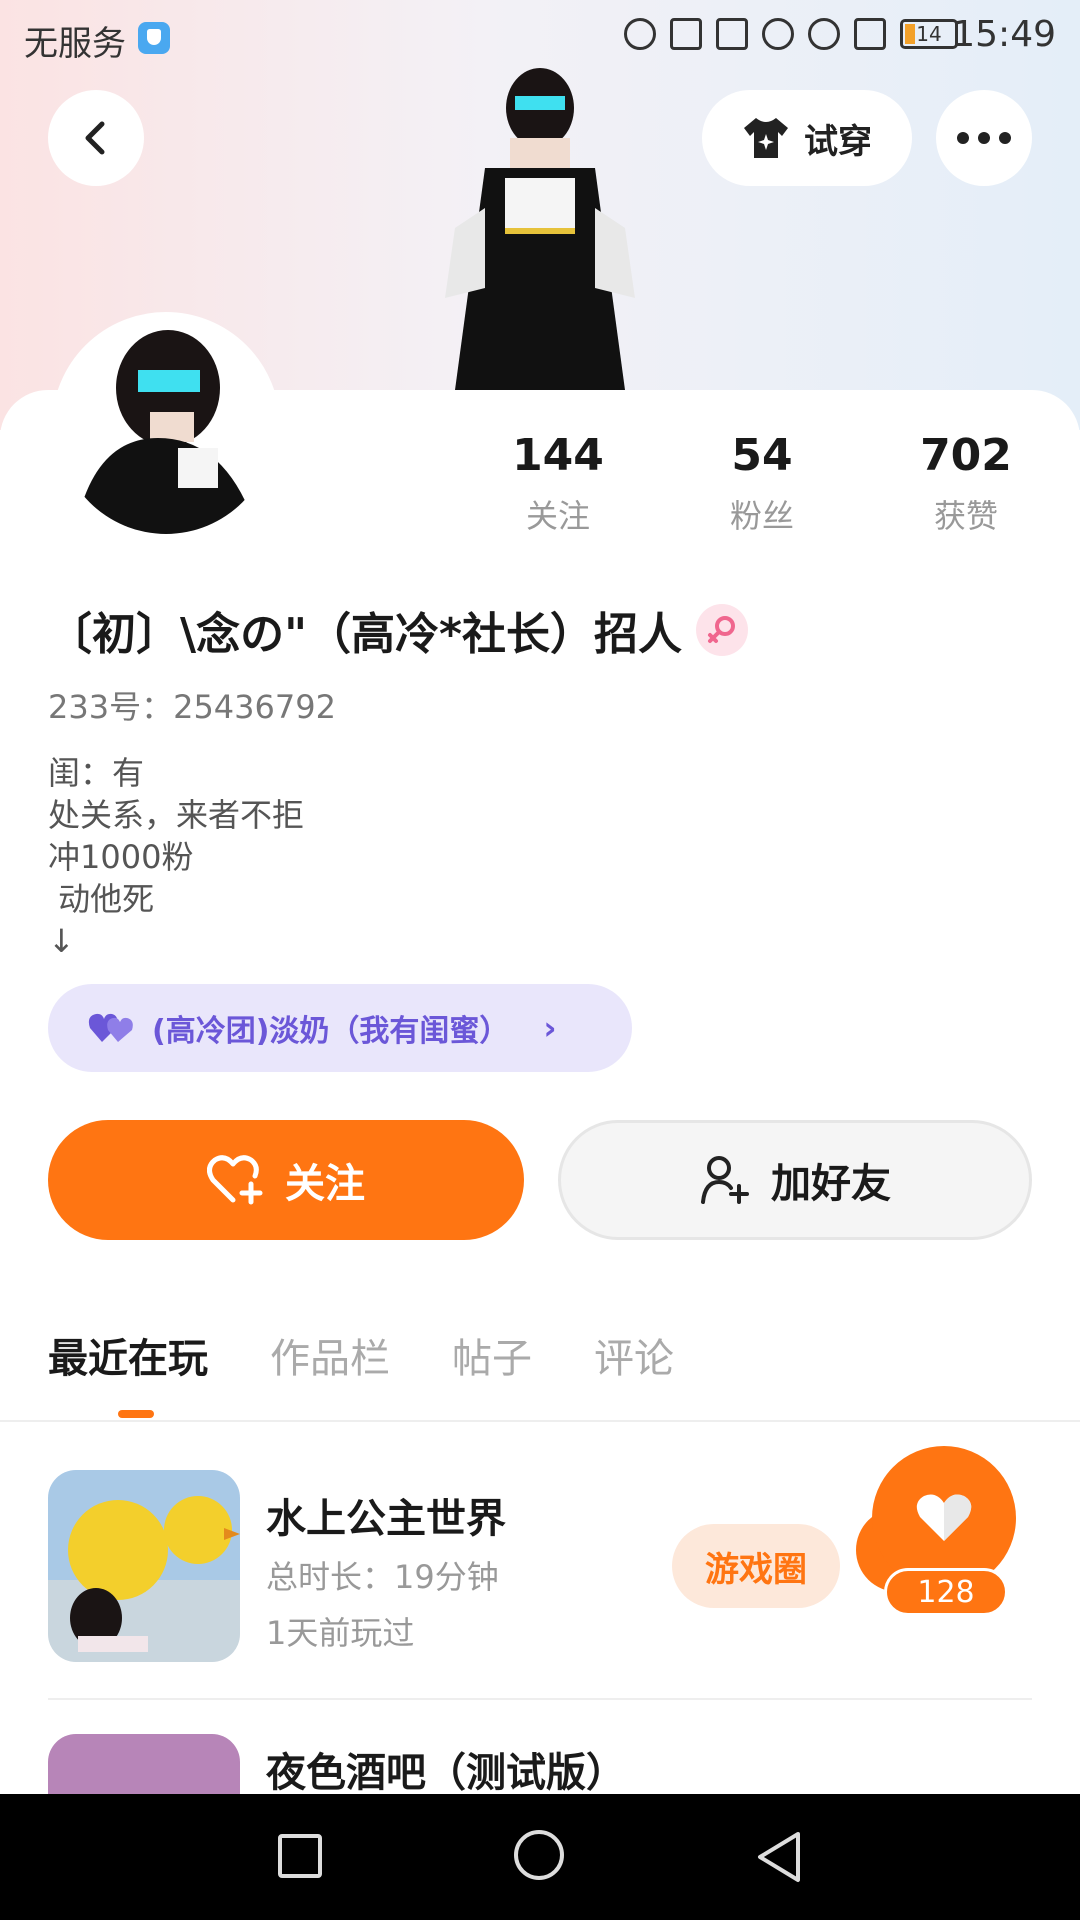 The height and width of the screenshot is (1920, 1080). What do you see at coordinates (154, 38) in the screenshot?
I see `security-shield-icon` at bounding box center [154, 38].